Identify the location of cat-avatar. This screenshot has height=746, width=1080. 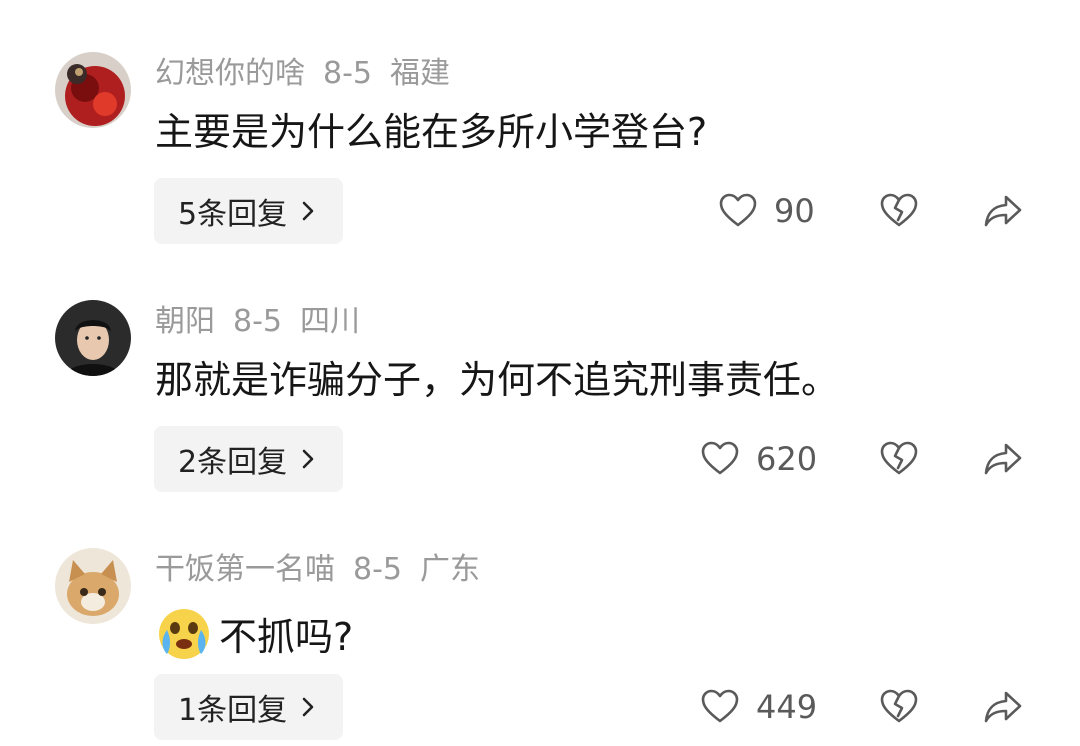
(93, 586).